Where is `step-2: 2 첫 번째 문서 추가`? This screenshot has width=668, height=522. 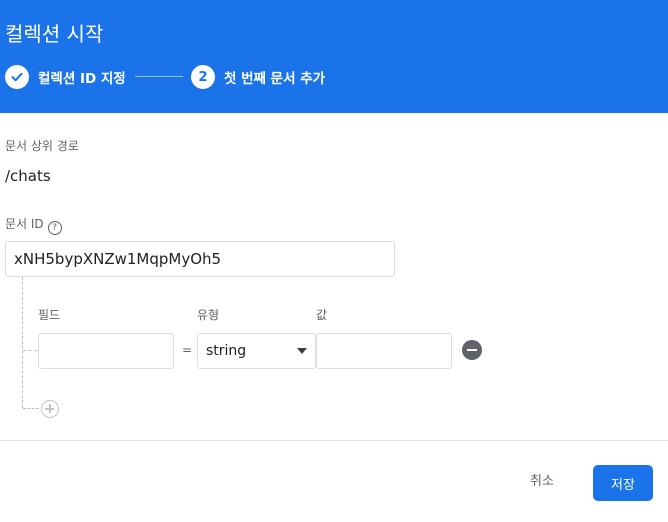
step-2: 2 첫 번째 문서 추가 is located at coordinates (258, 77).